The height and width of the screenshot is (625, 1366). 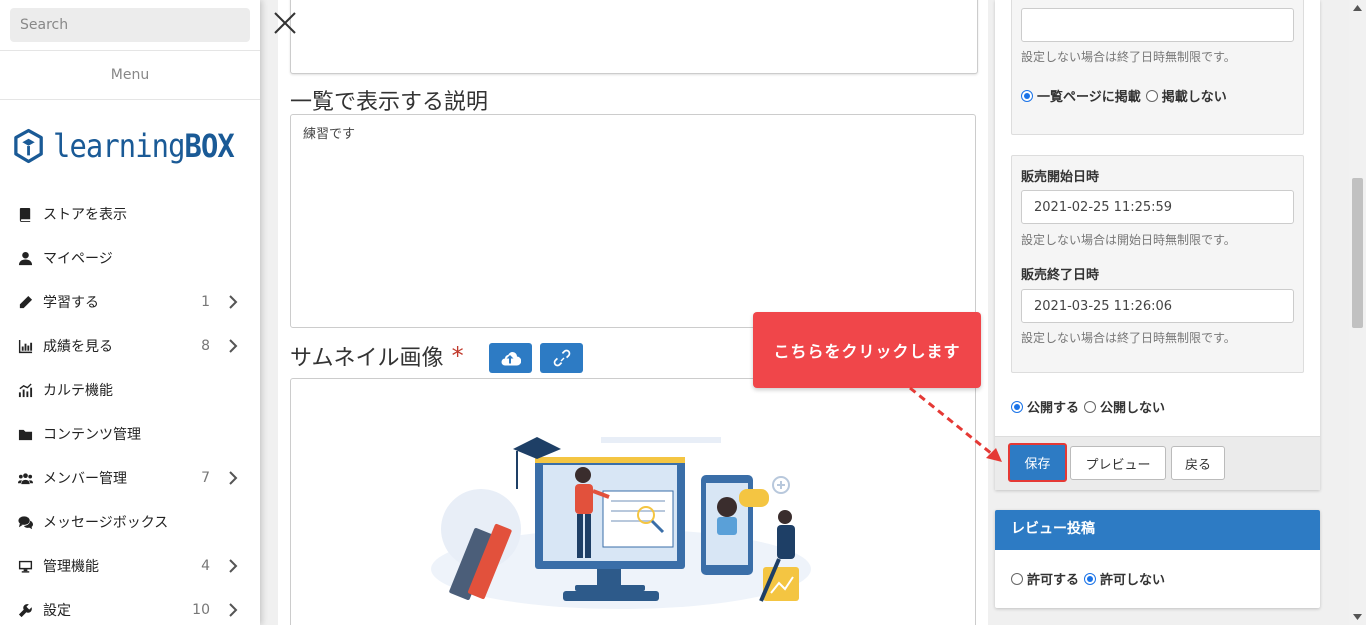 I want to click on cloud-upload-icon, so click(x=511, y=359).